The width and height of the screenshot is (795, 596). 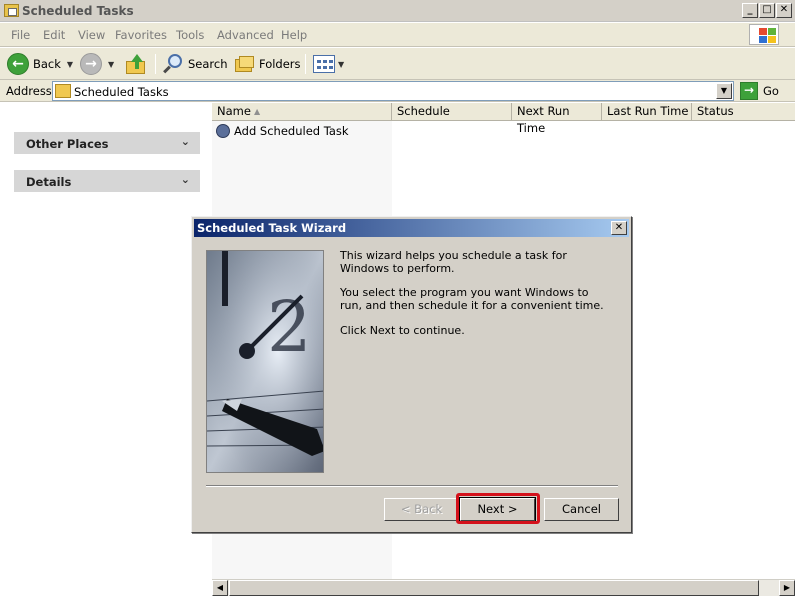 I want to click on forward-dropdown-icon: ▼, so click(x=111, y=64).